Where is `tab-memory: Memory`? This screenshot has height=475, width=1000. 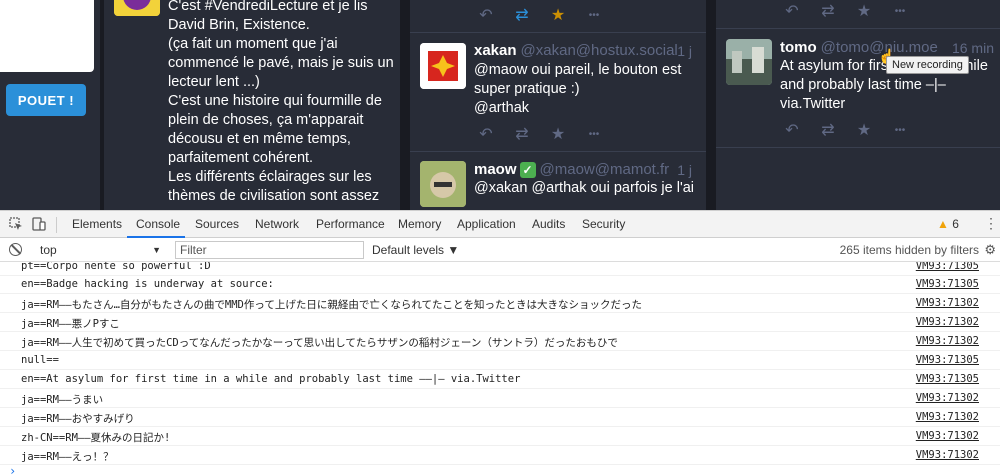 tab-memory: Memory is located at coordinates (419, 224).